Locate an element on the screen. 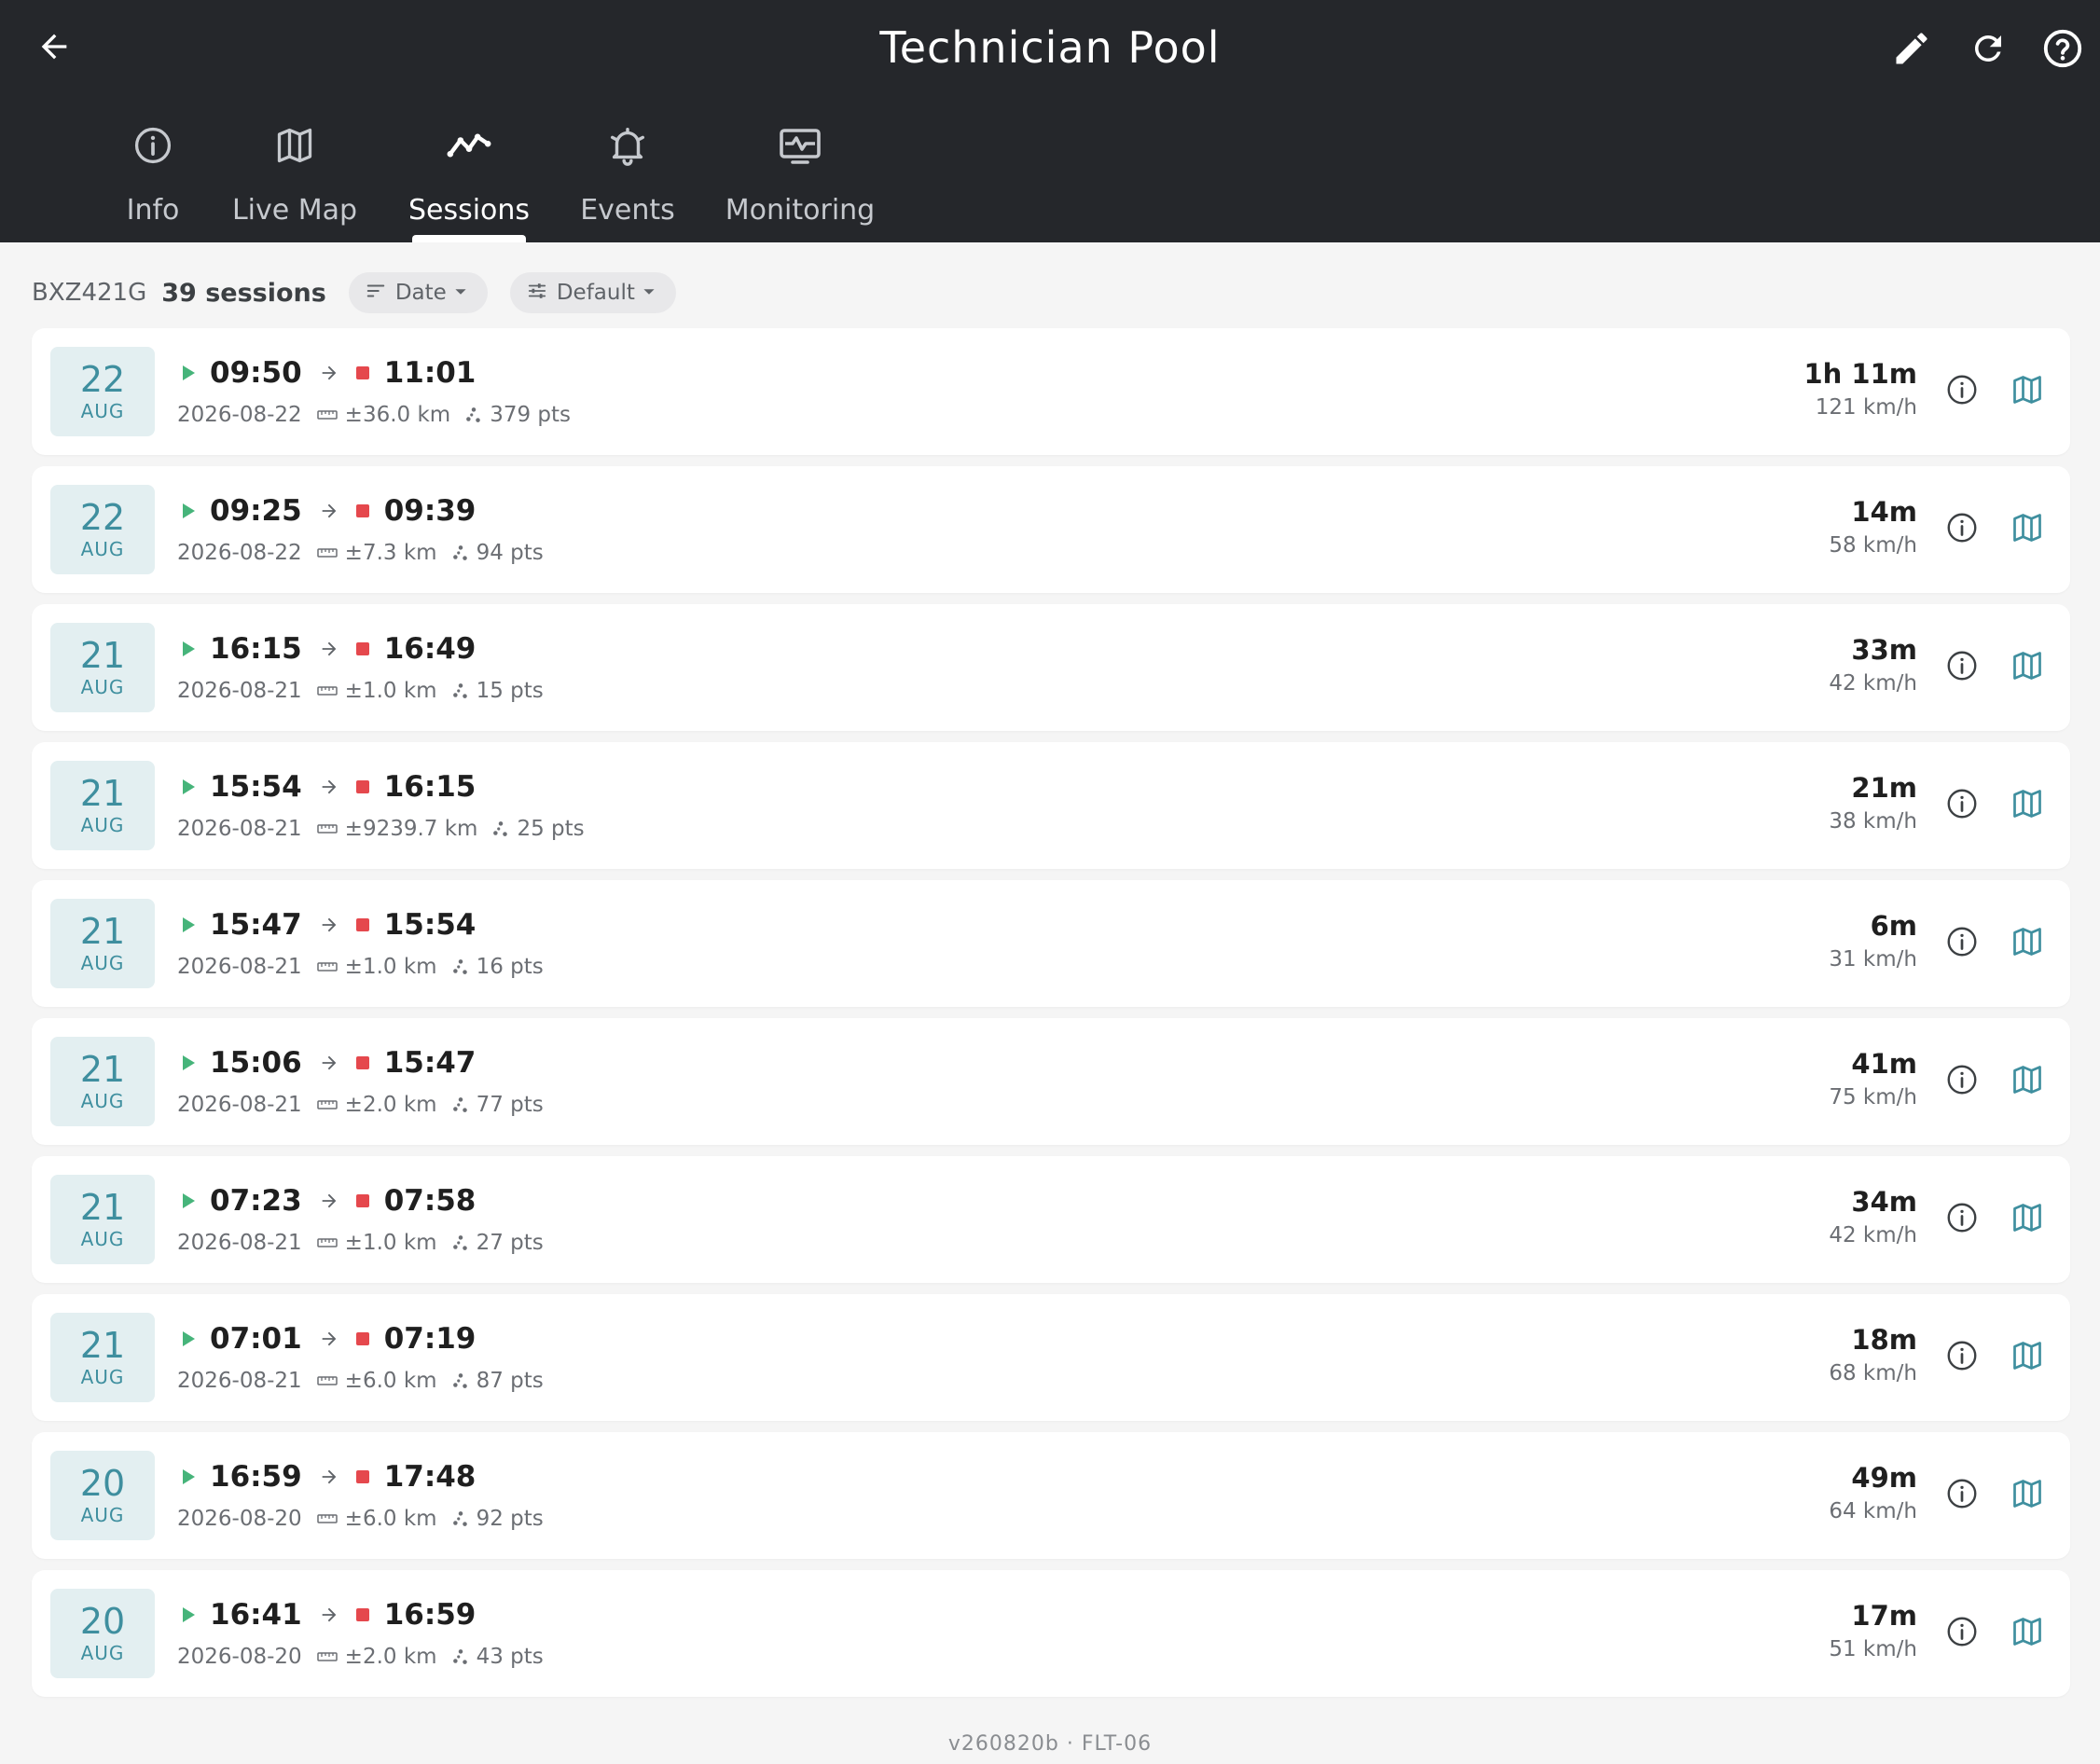  session-date: 2026-08-20 is located at coordinates (239, 1519).